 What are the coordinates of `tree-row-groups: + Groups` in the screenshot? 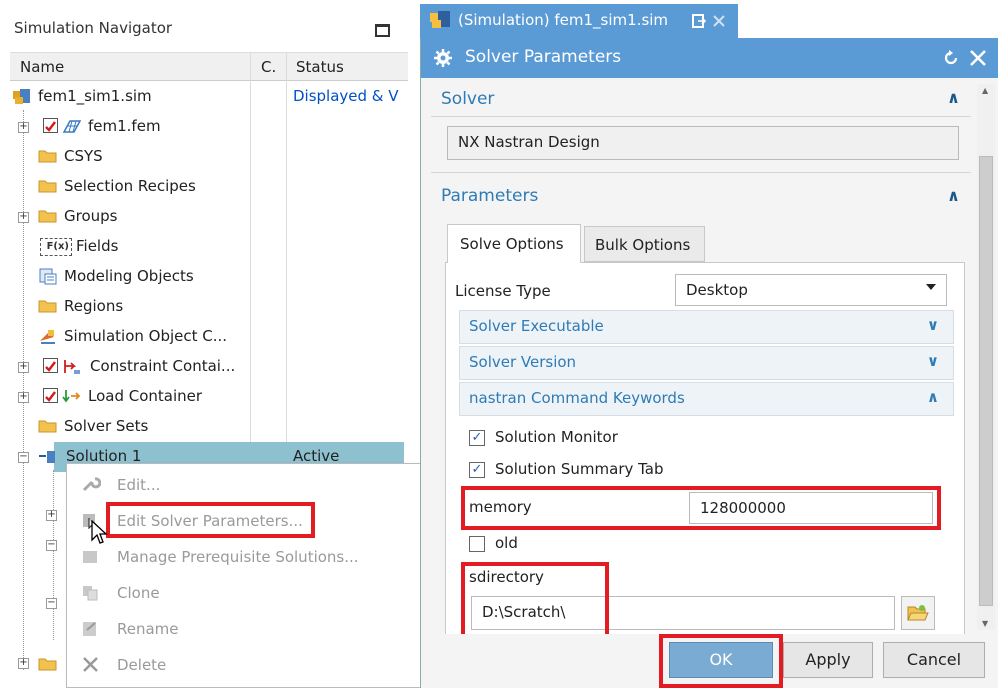 It's located at (209, 217).